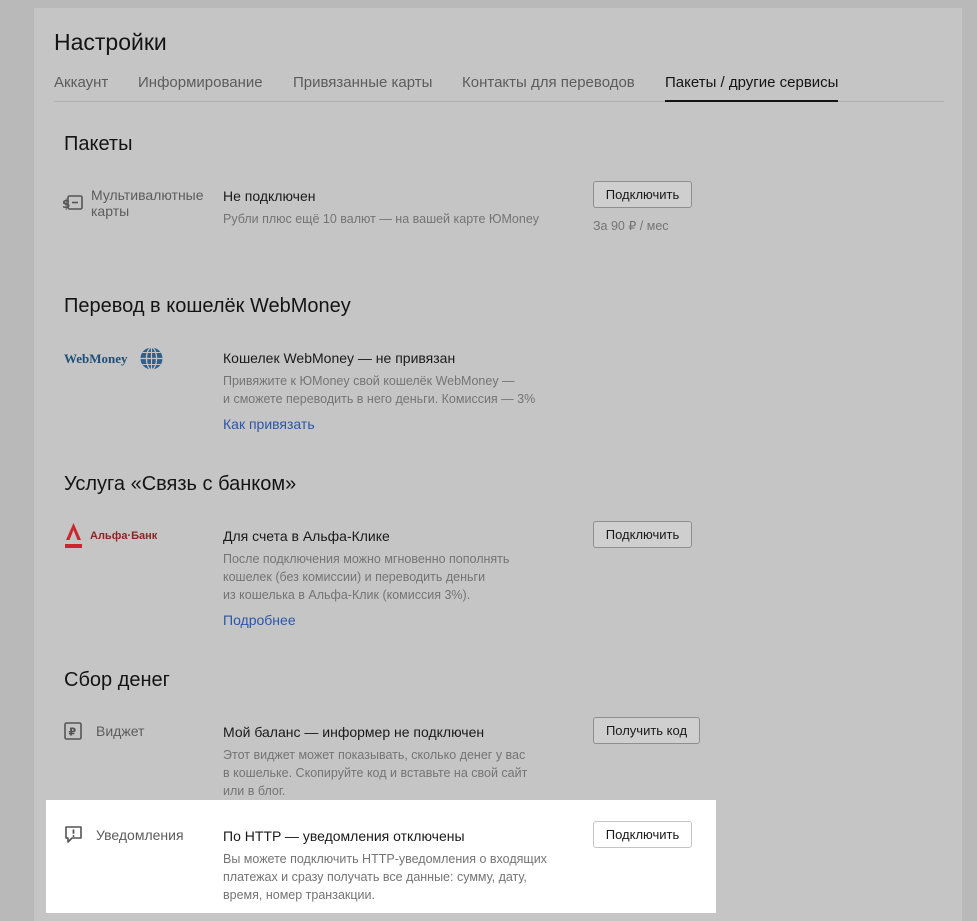 Image resolution: width=977 pixels, height=921 pixels. Describe the element at coordinates (117, 680) in the screenshot. I see `fundraising-section-title: Сбор денег` at that location.